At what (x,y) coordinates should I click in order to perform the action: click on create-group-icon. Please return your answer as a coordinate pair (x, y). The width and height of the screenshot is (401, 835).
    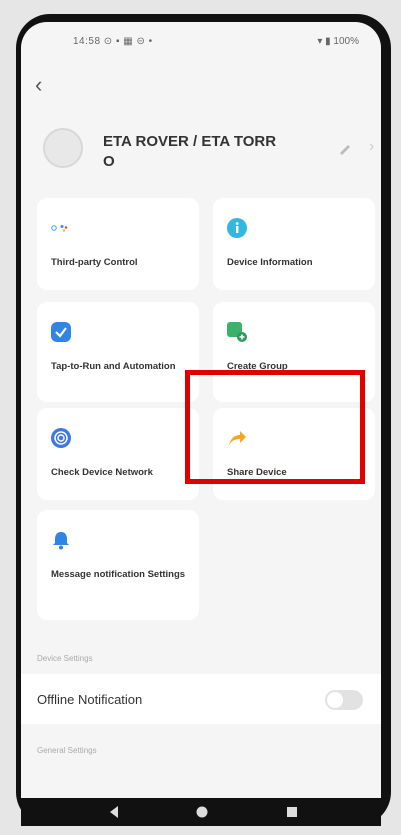
    Looking at the image, I should click on (237, 332).